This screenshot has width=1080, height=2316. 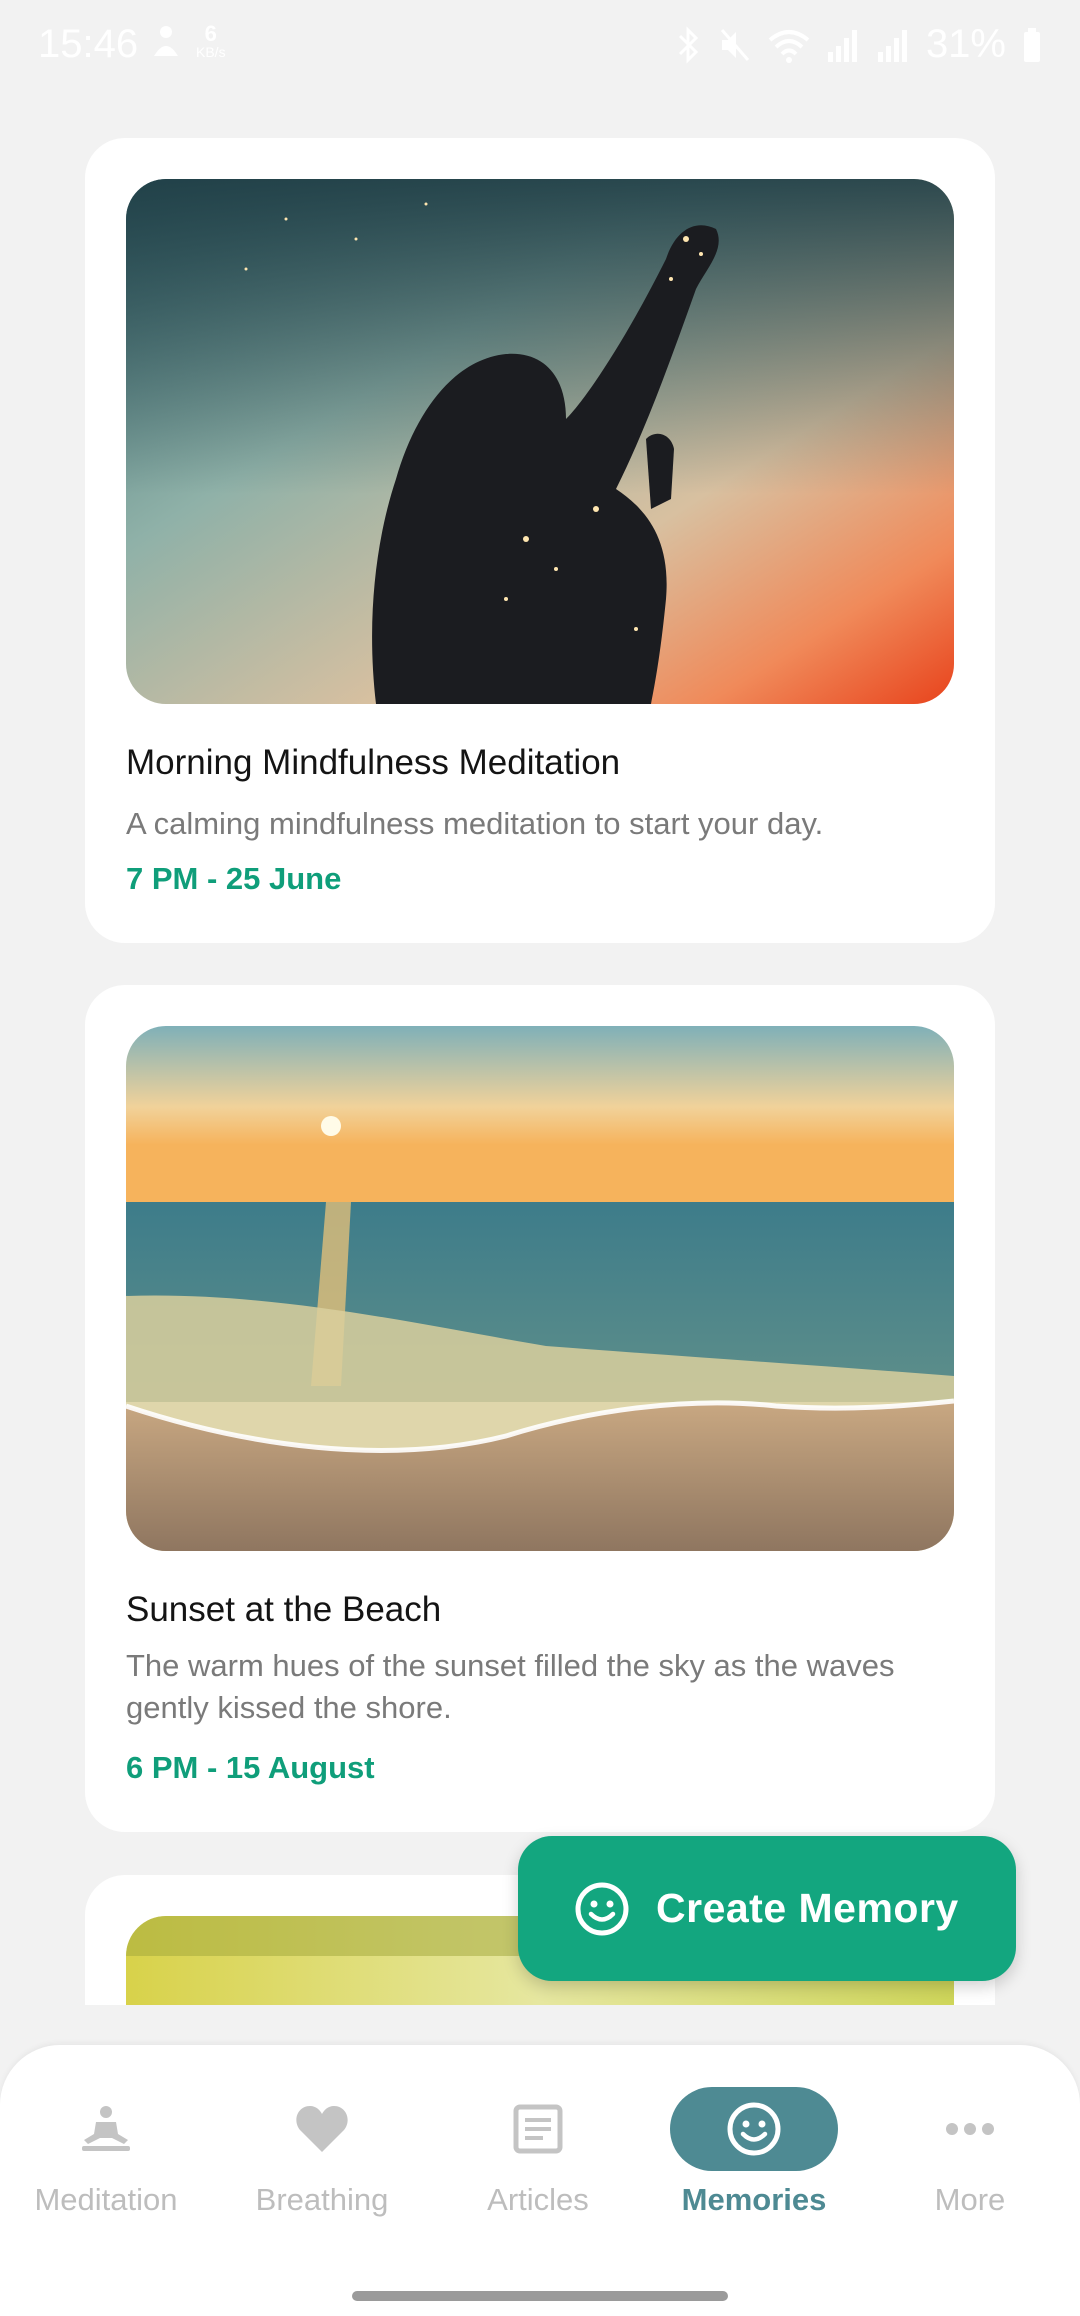 I want to click on meditation-icon, so click(x=106, y=2129).